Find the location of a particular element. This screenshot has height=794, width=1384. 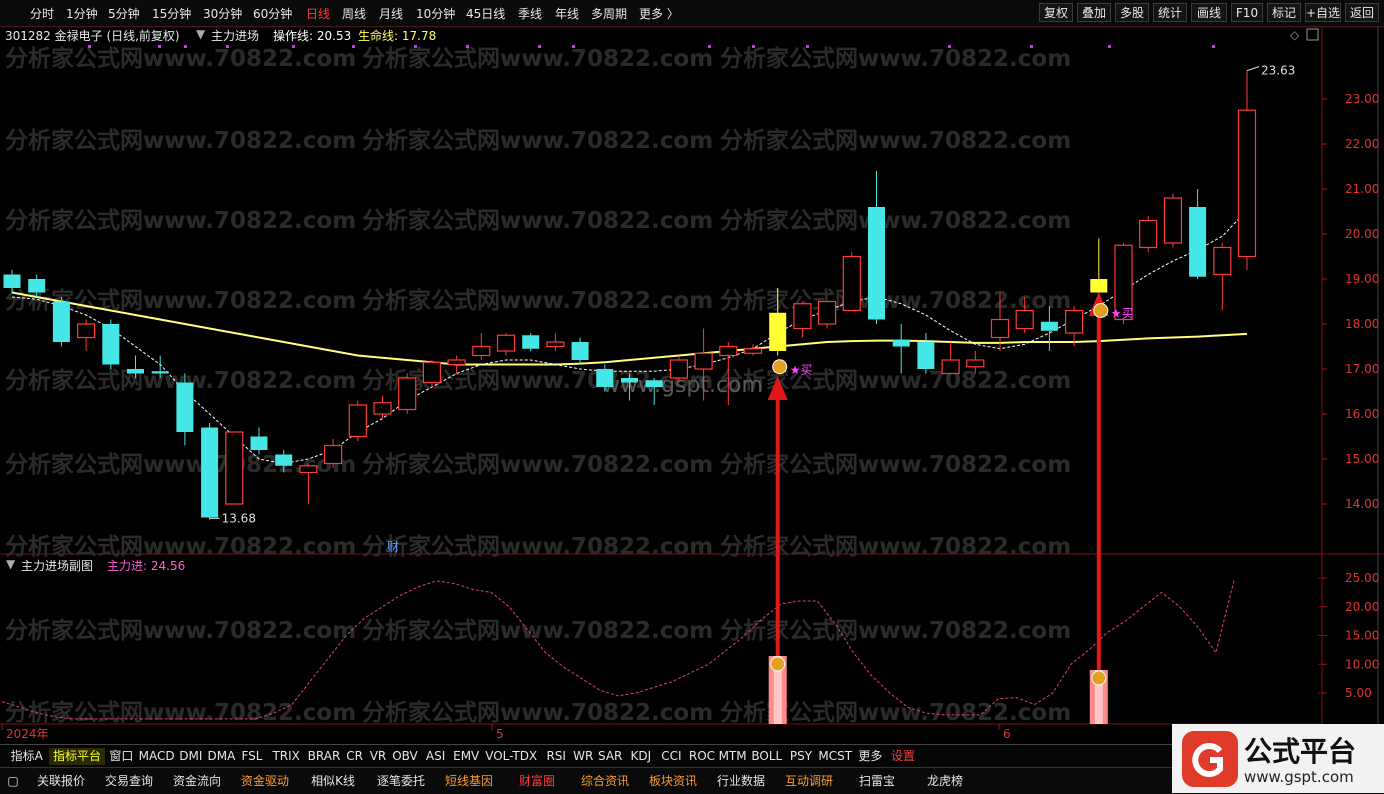

price-tick-label: 22.00 is located at coordinates (1362, 144).